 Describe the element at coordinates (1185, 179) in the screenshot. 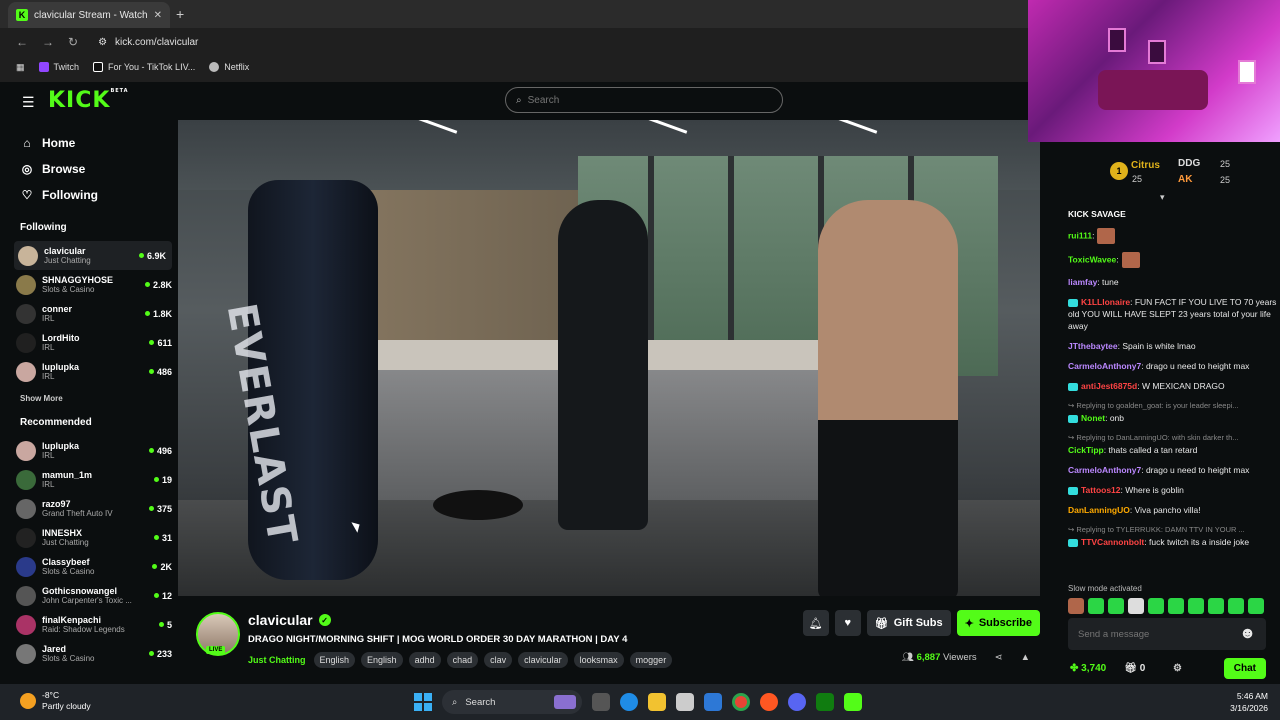

I see `leader-third-name: AK` at that location.